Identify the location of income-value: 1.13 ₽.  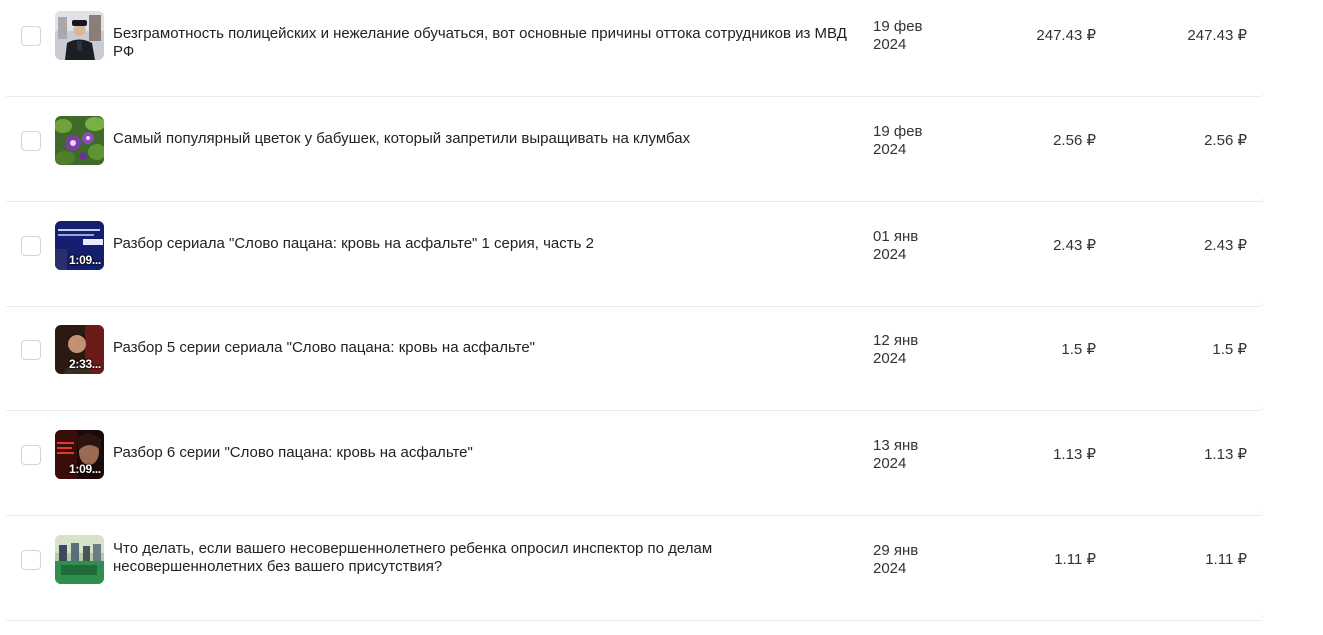
(1074, 454).